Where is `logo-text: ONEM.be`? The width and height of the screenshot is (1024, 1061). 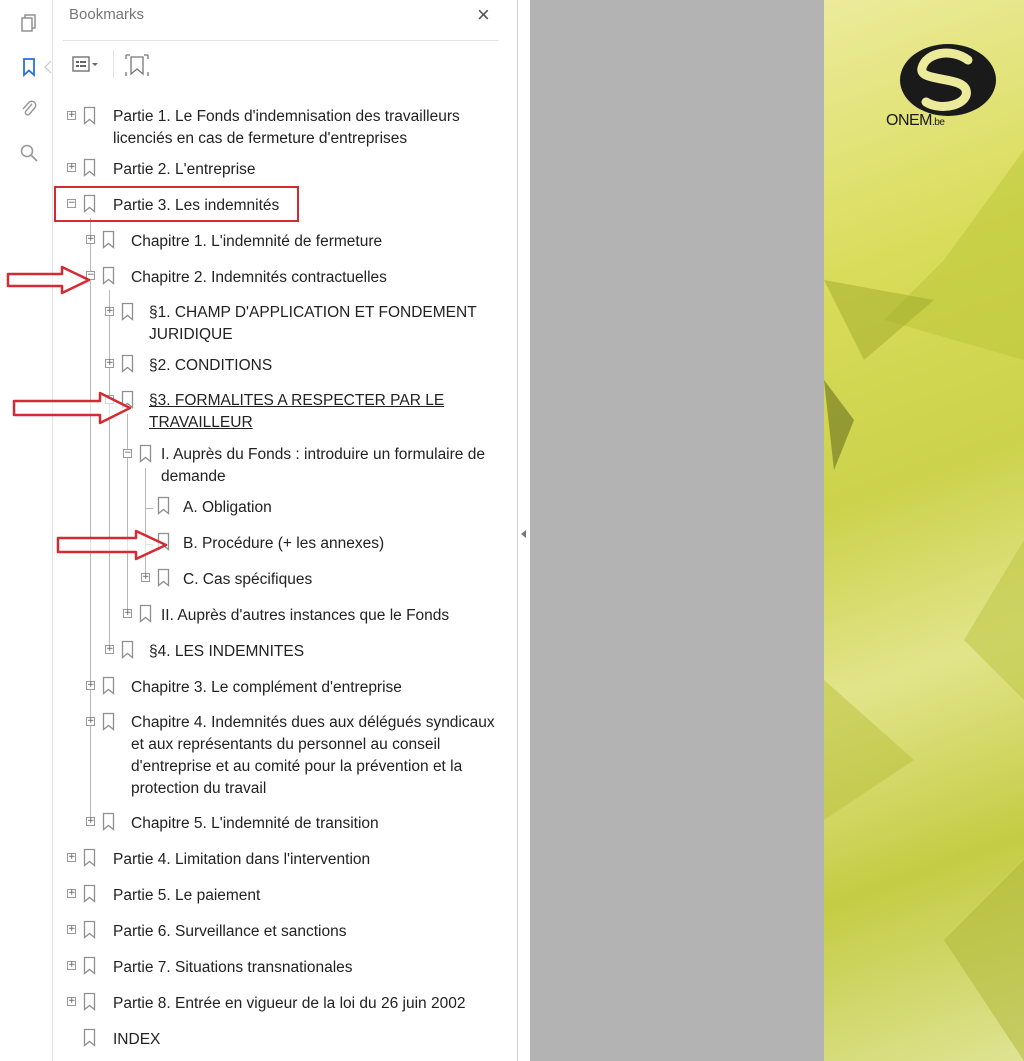 logo-text: ONEM.be is located at coordinates (915, 120).